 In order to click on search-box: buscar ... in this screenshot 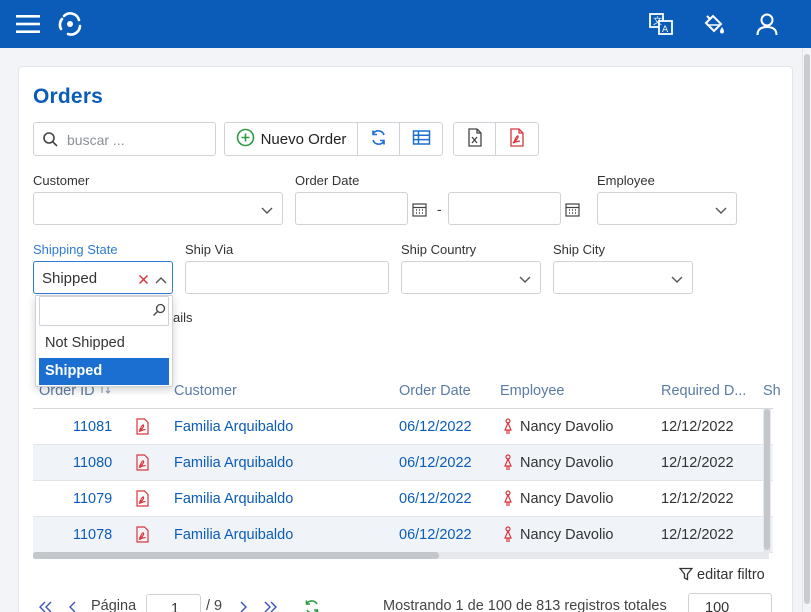, I will do `click(124, 139)`.